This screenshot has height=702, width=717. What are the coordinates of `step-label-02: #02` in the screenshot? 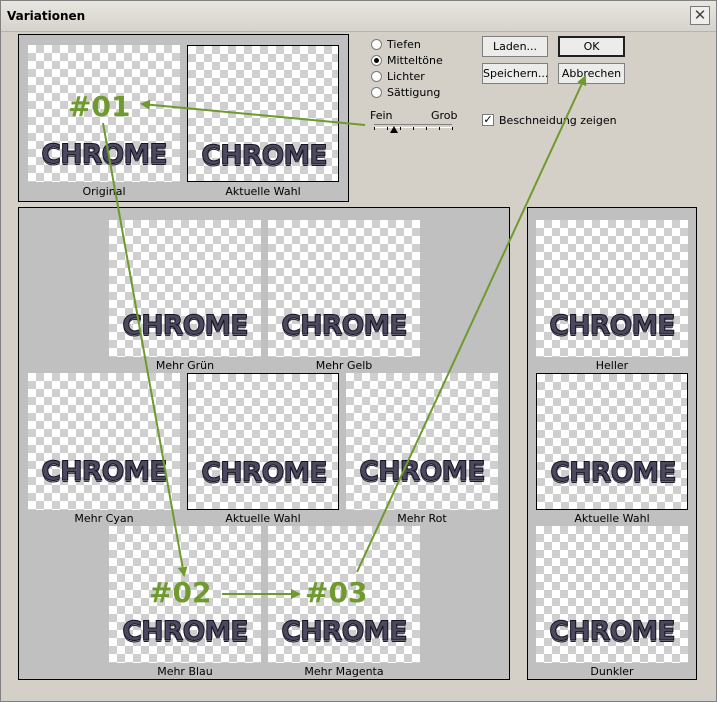 It's located at (180, 592).